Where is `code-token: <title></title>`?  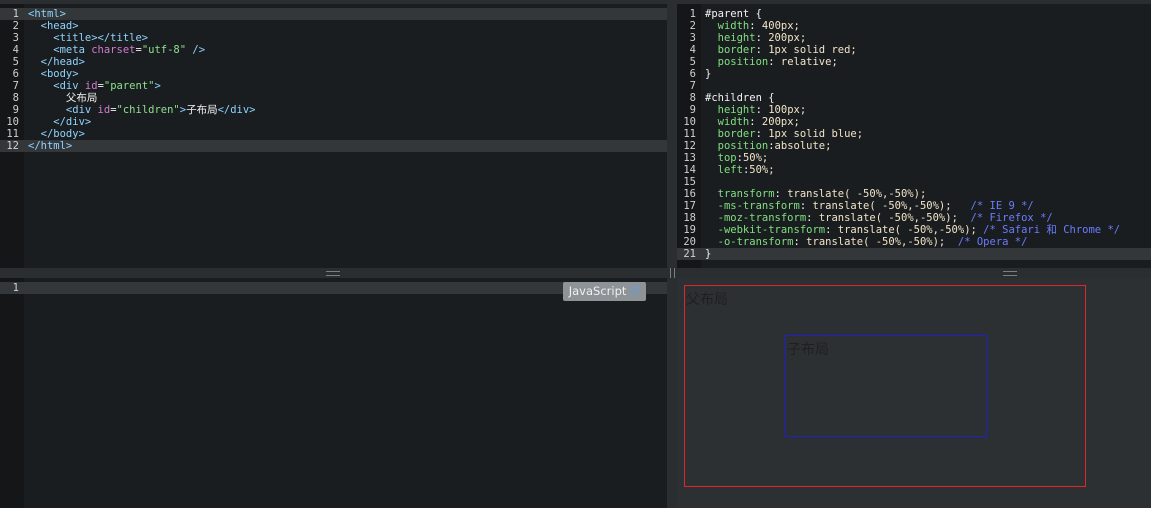 code-token: <title></title> is located at coordinates (88, 38).